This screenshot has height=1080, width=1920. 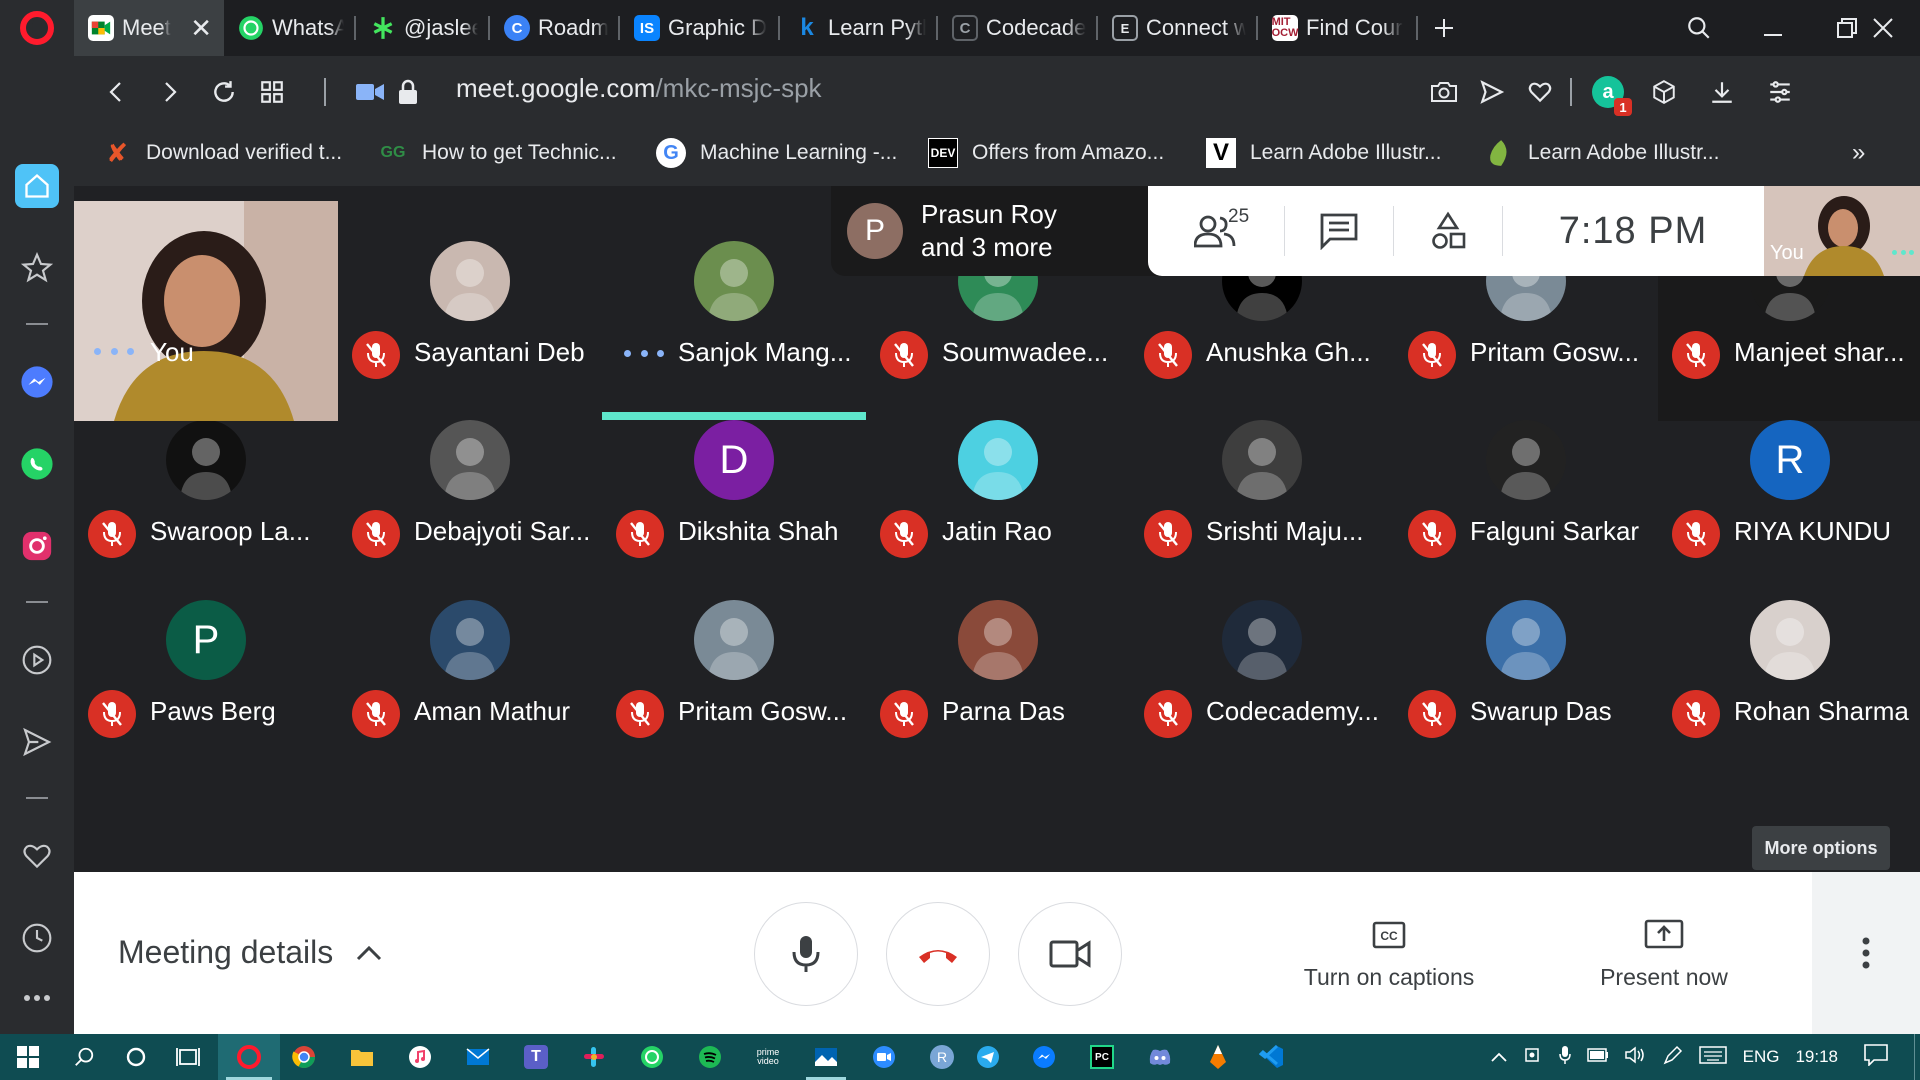 What do you see at coordinates (1216, 231) in the screenshot?
I see `participants-button: 25` at bounding box center [1216, 231].